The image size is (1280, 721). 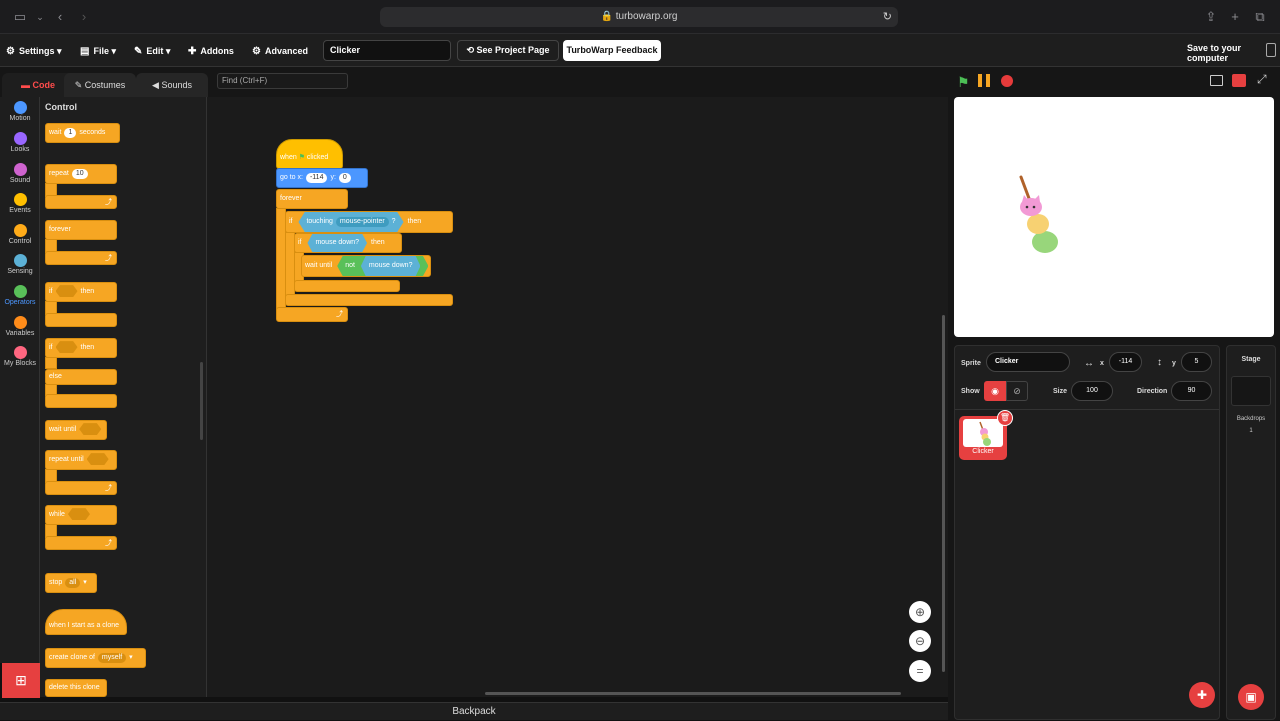 What do you see at coordinates (986, 435) in the screenshot?
I see `sprite-thumbnail-tile: Clicker 🗑` at bounding box center [986, 435].